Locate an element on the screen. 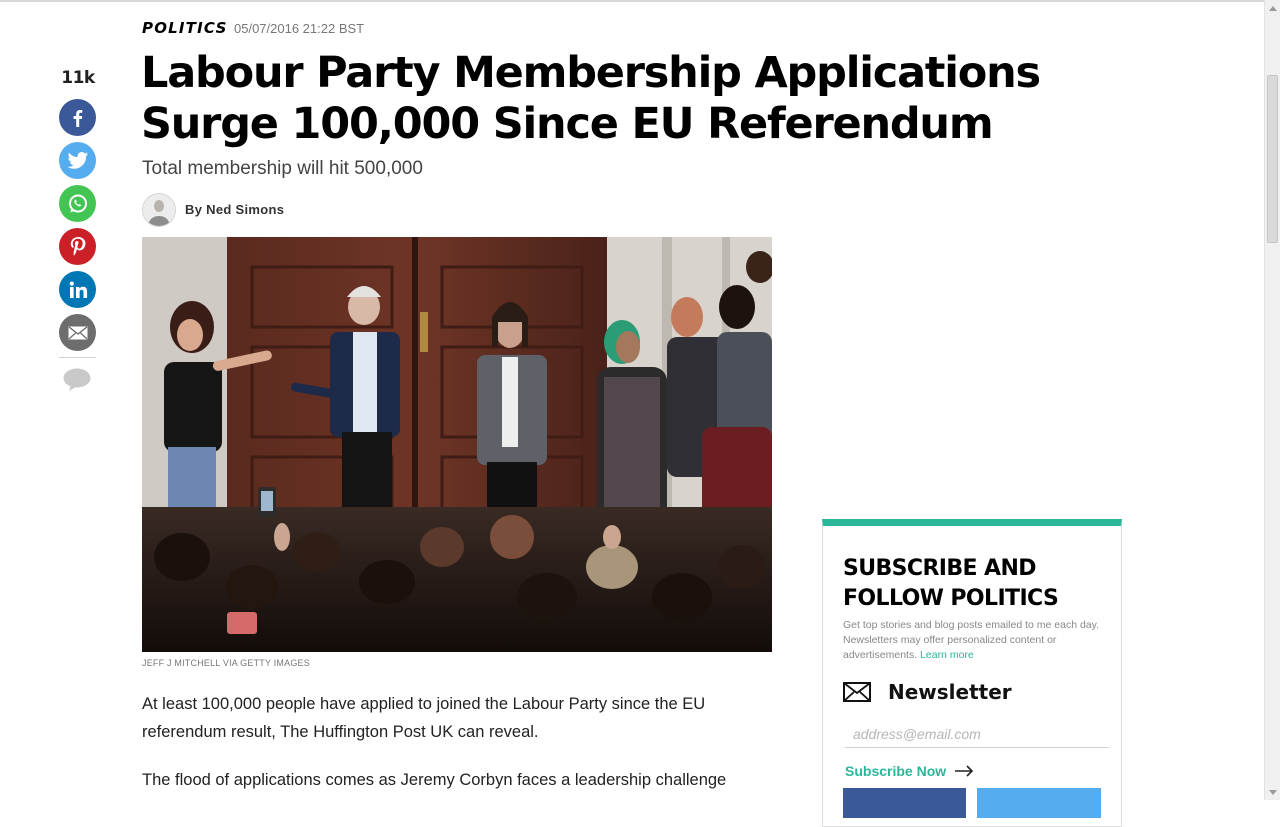  whatsapp-icon is located at coordinates (77, 203).